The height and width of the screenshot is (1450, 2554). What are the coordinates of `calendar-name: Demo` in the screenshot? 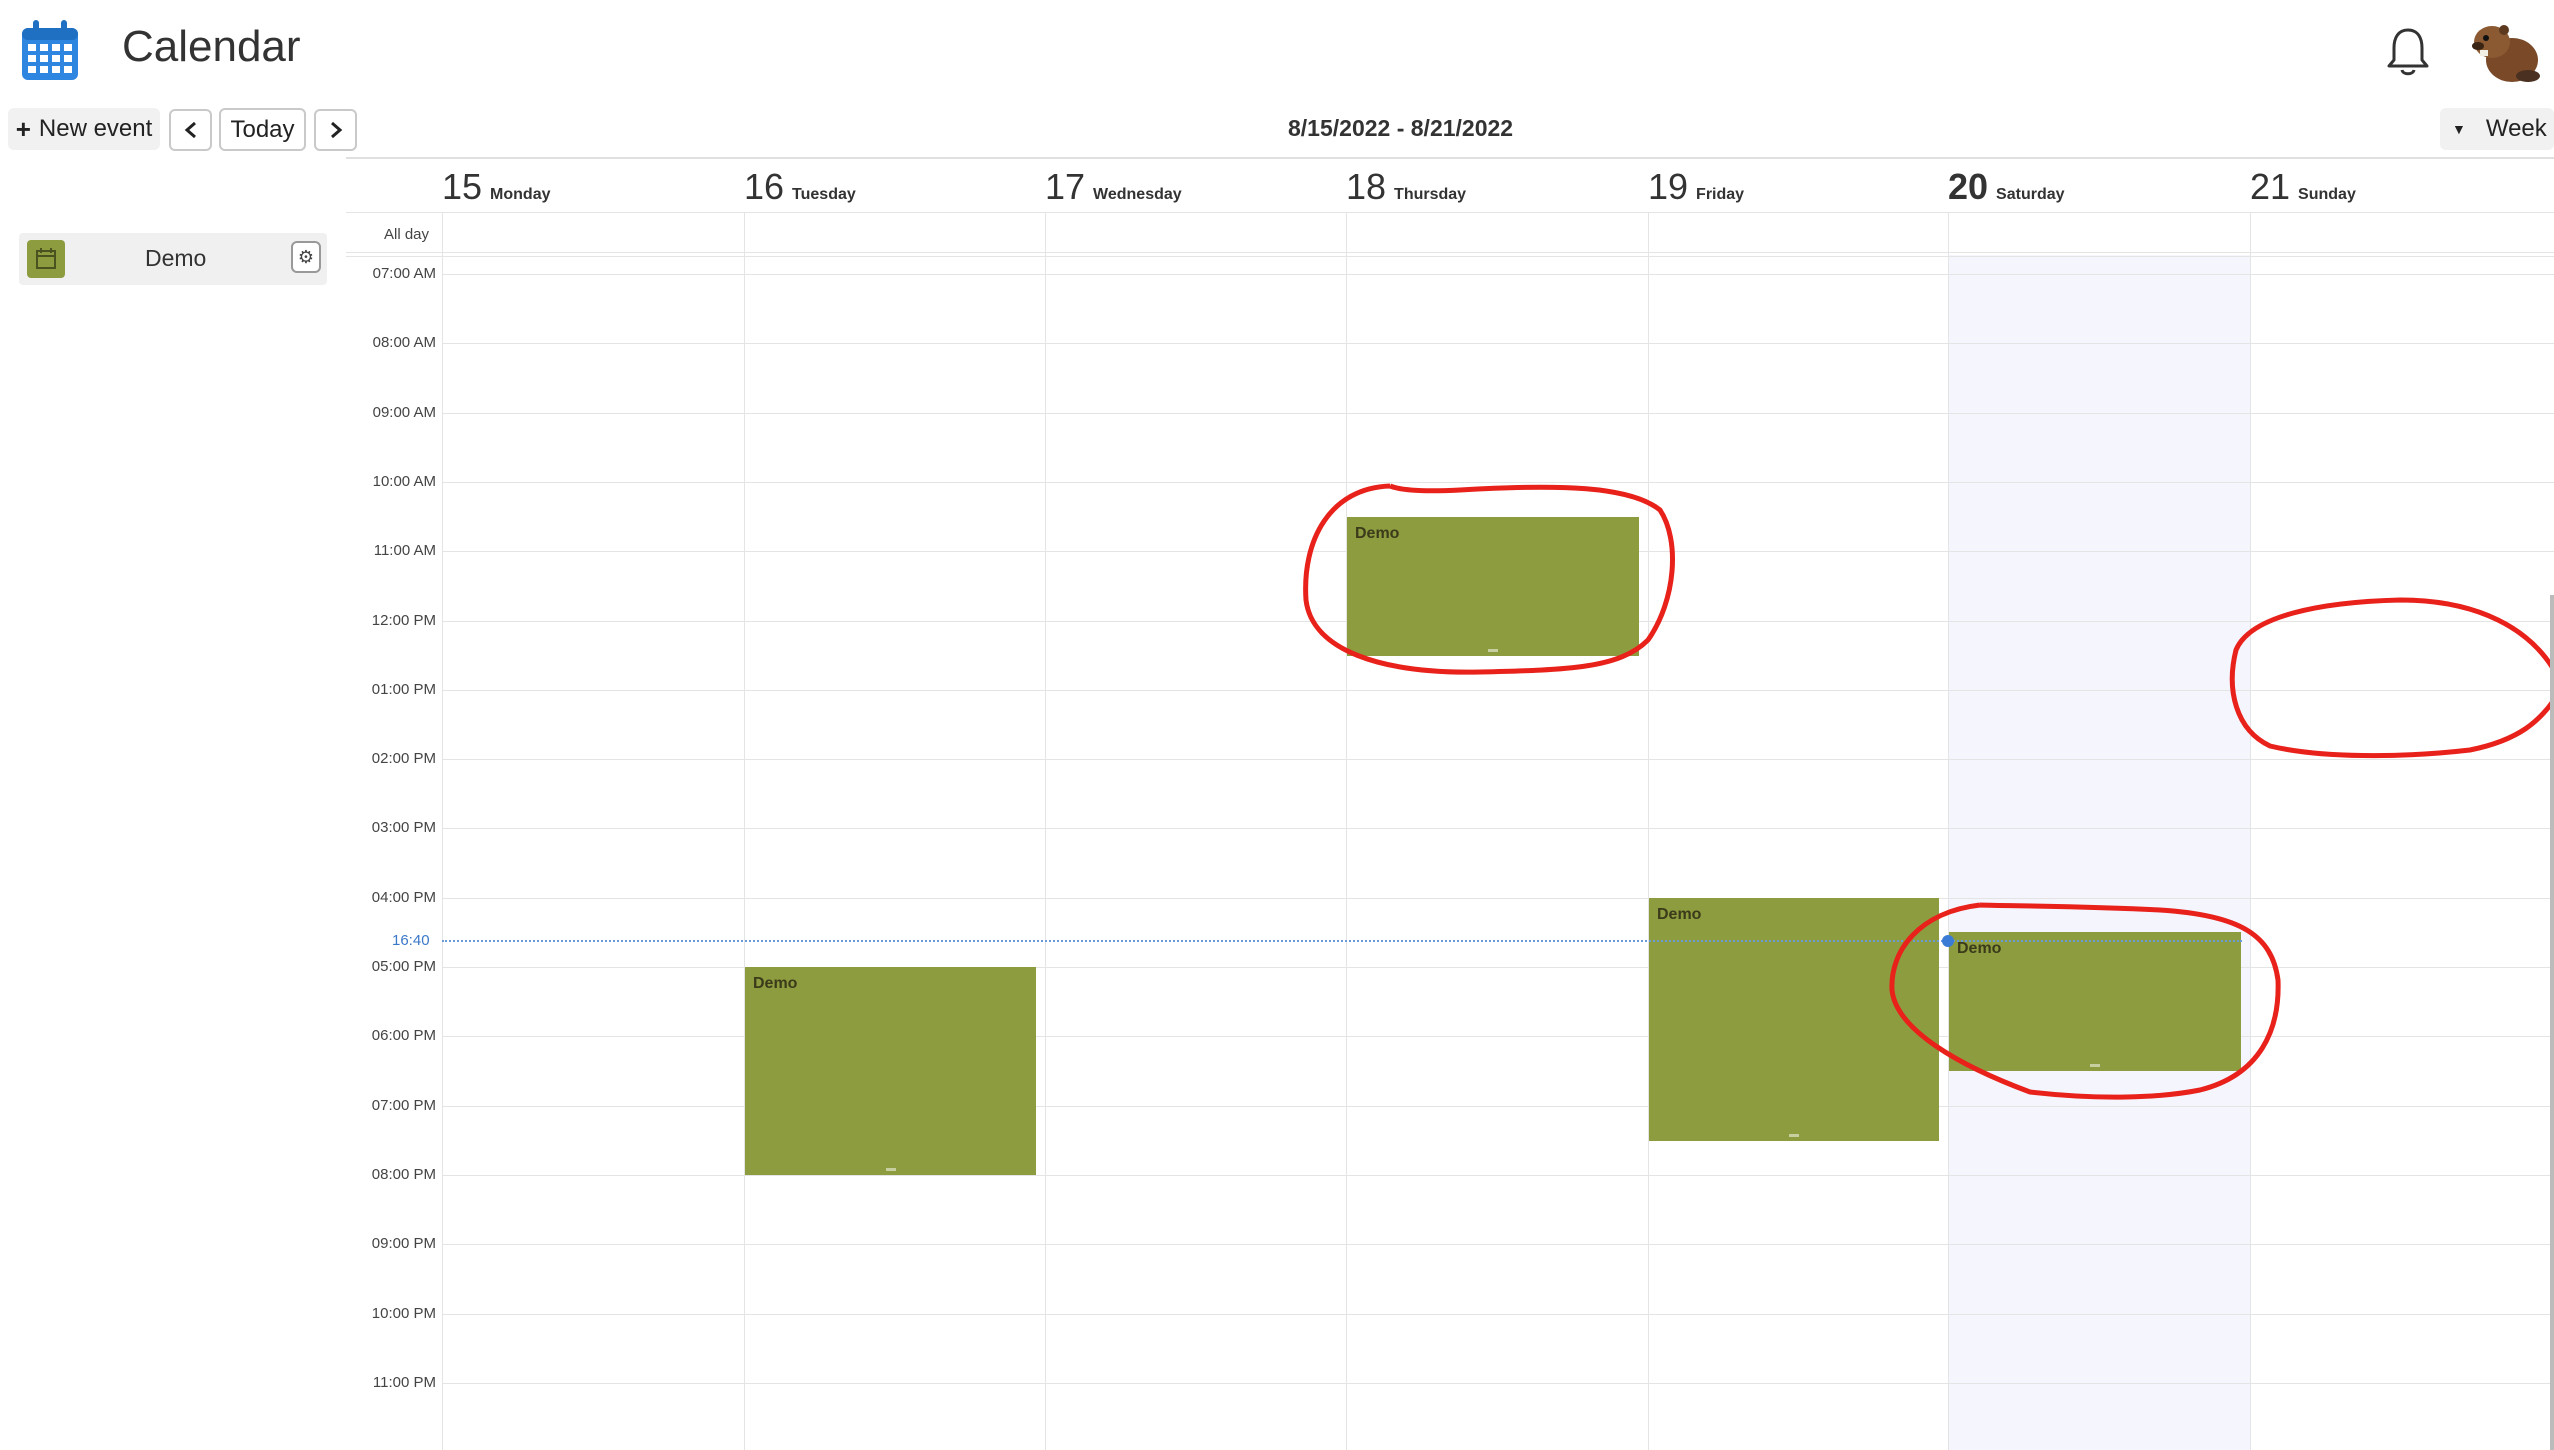 It's located at (176, 258).